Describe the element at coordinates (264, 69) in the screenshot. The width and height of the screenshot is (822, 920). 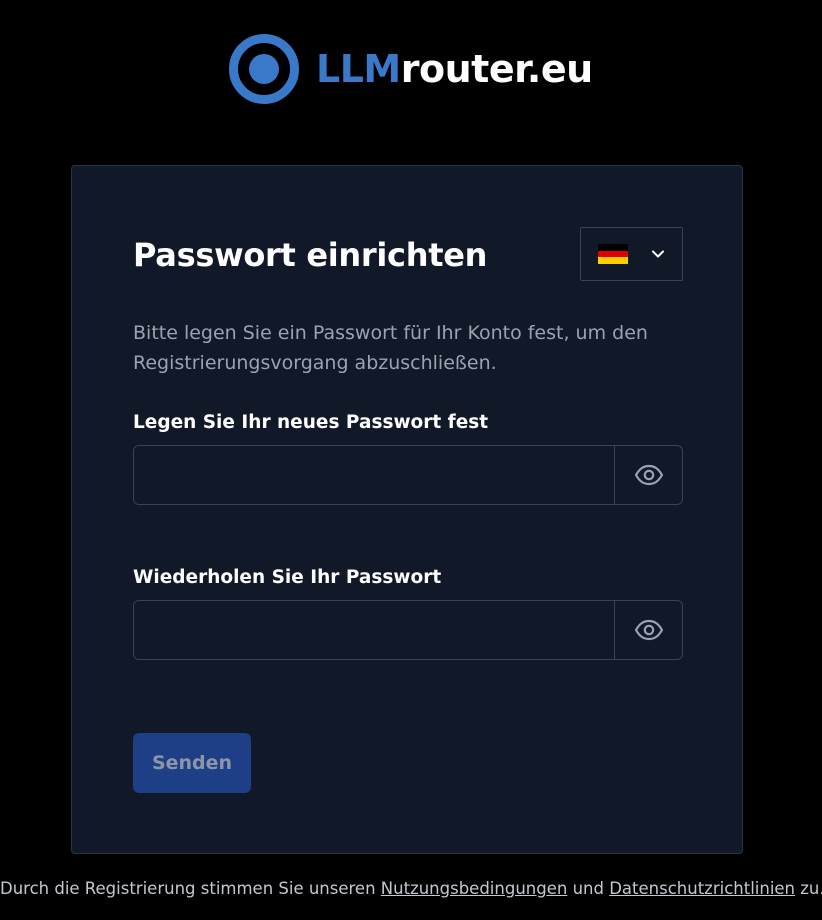
I see `ring-logo-icon` at that location.